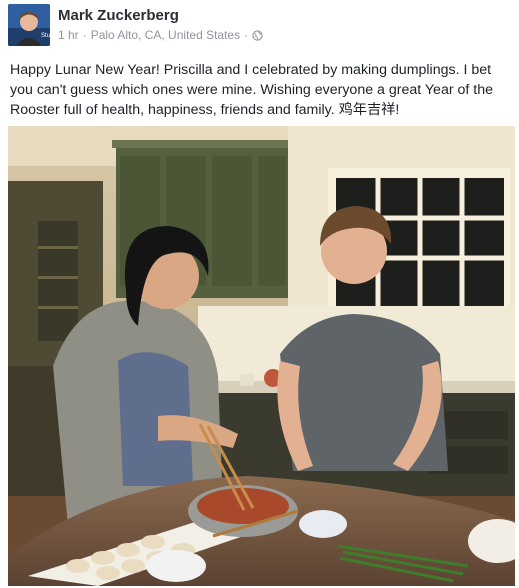  Describe the element at coordinates (257, 35) in the screenshot. I see `globe-icon` at that location.